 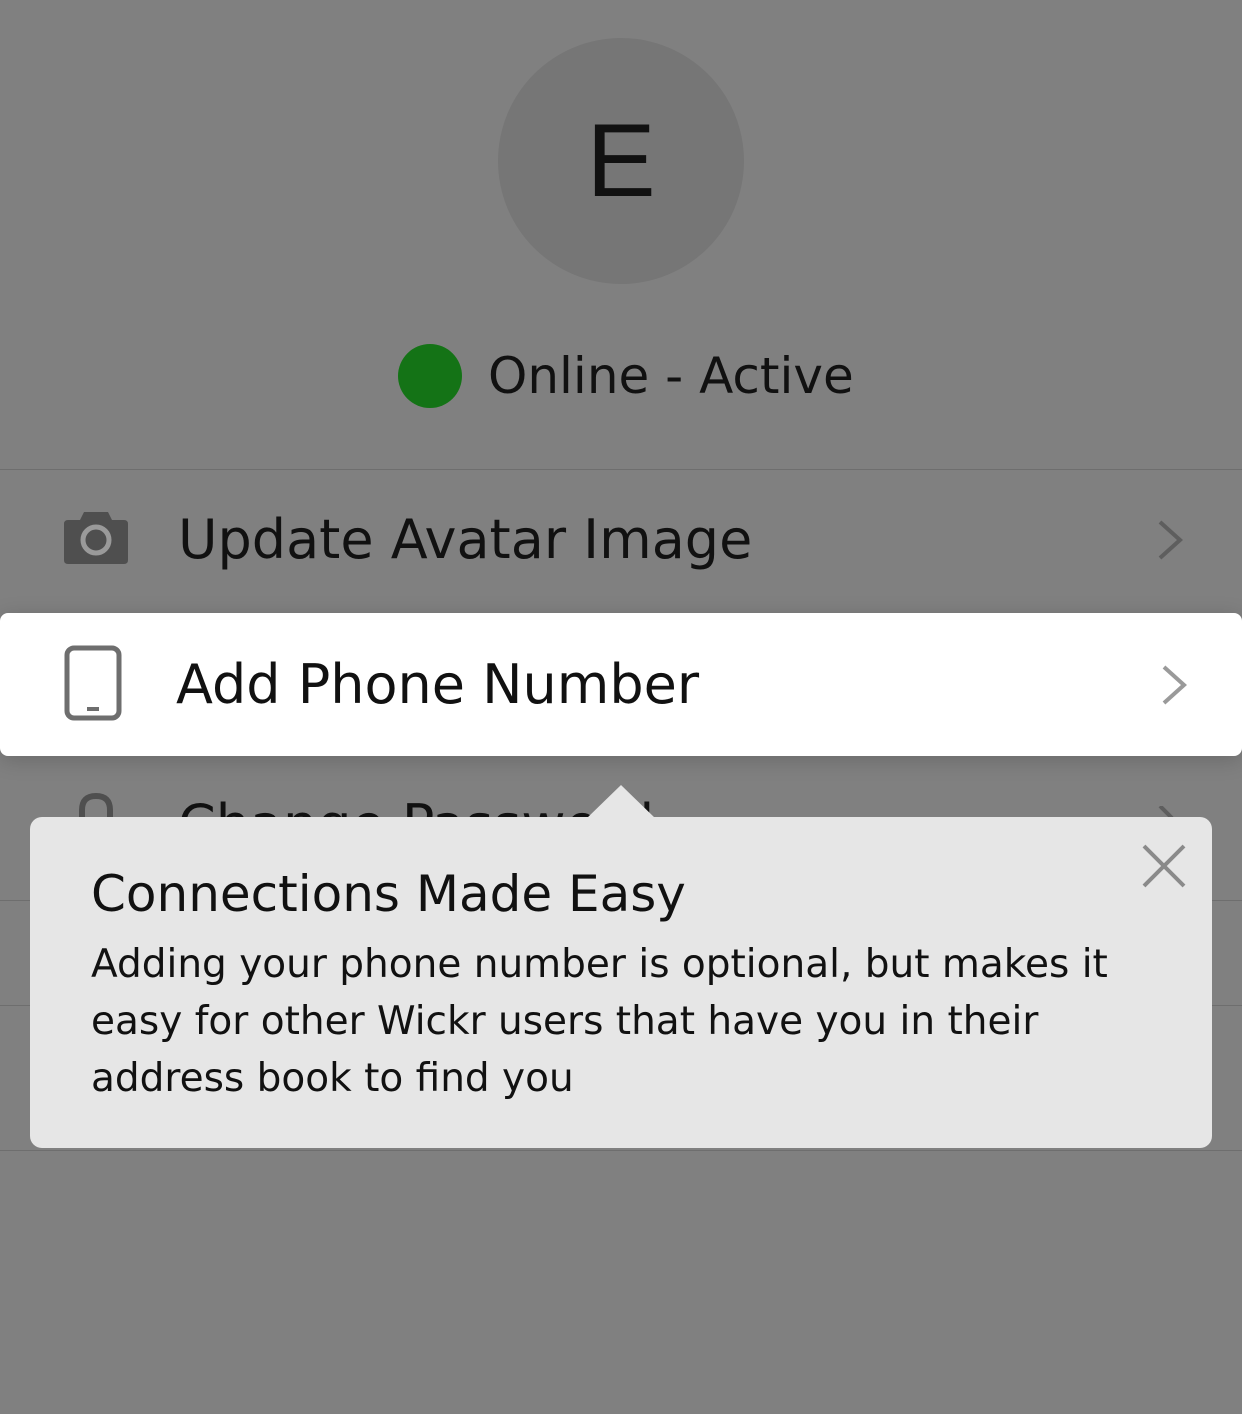 I want to click on tooltip-arrow, so click(x=621, y=802).